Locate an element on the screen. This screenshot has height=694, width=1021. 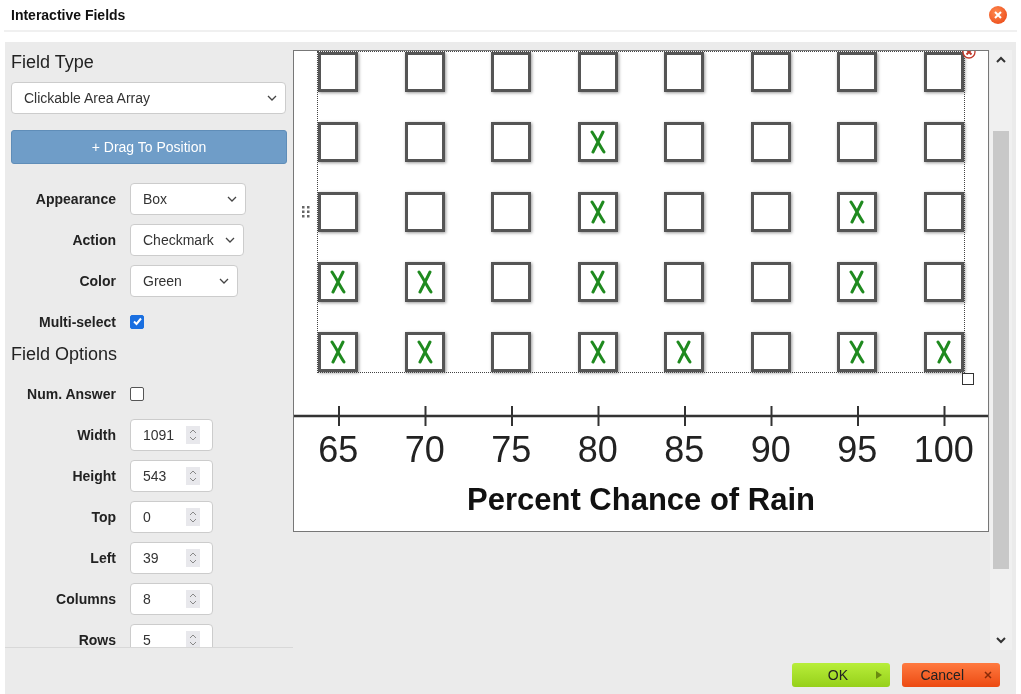
number-field: 5 is located at coordinates (171, 635).